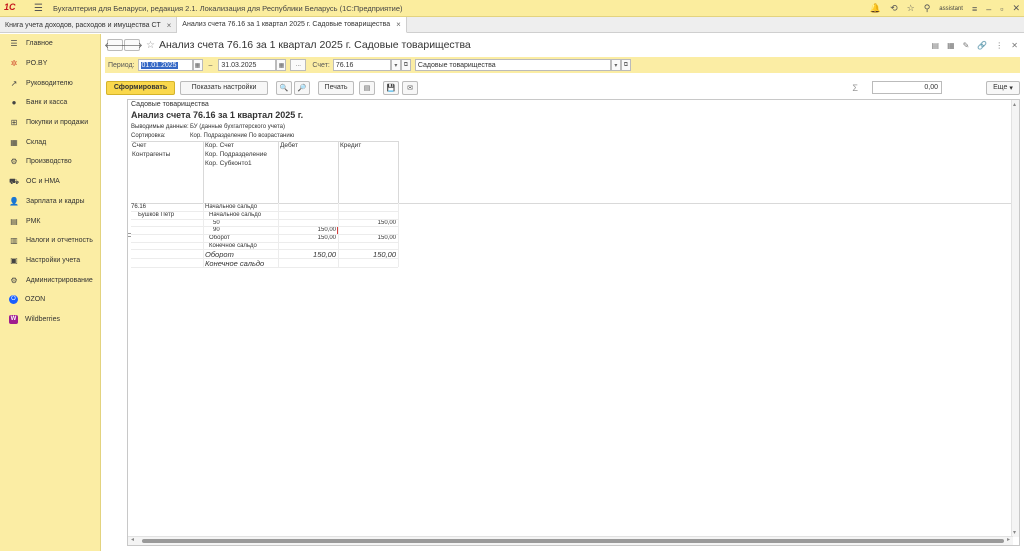 This screenshot has height=551, width=1024. I want to click on tax-icon: ▥, so click(14, 241).